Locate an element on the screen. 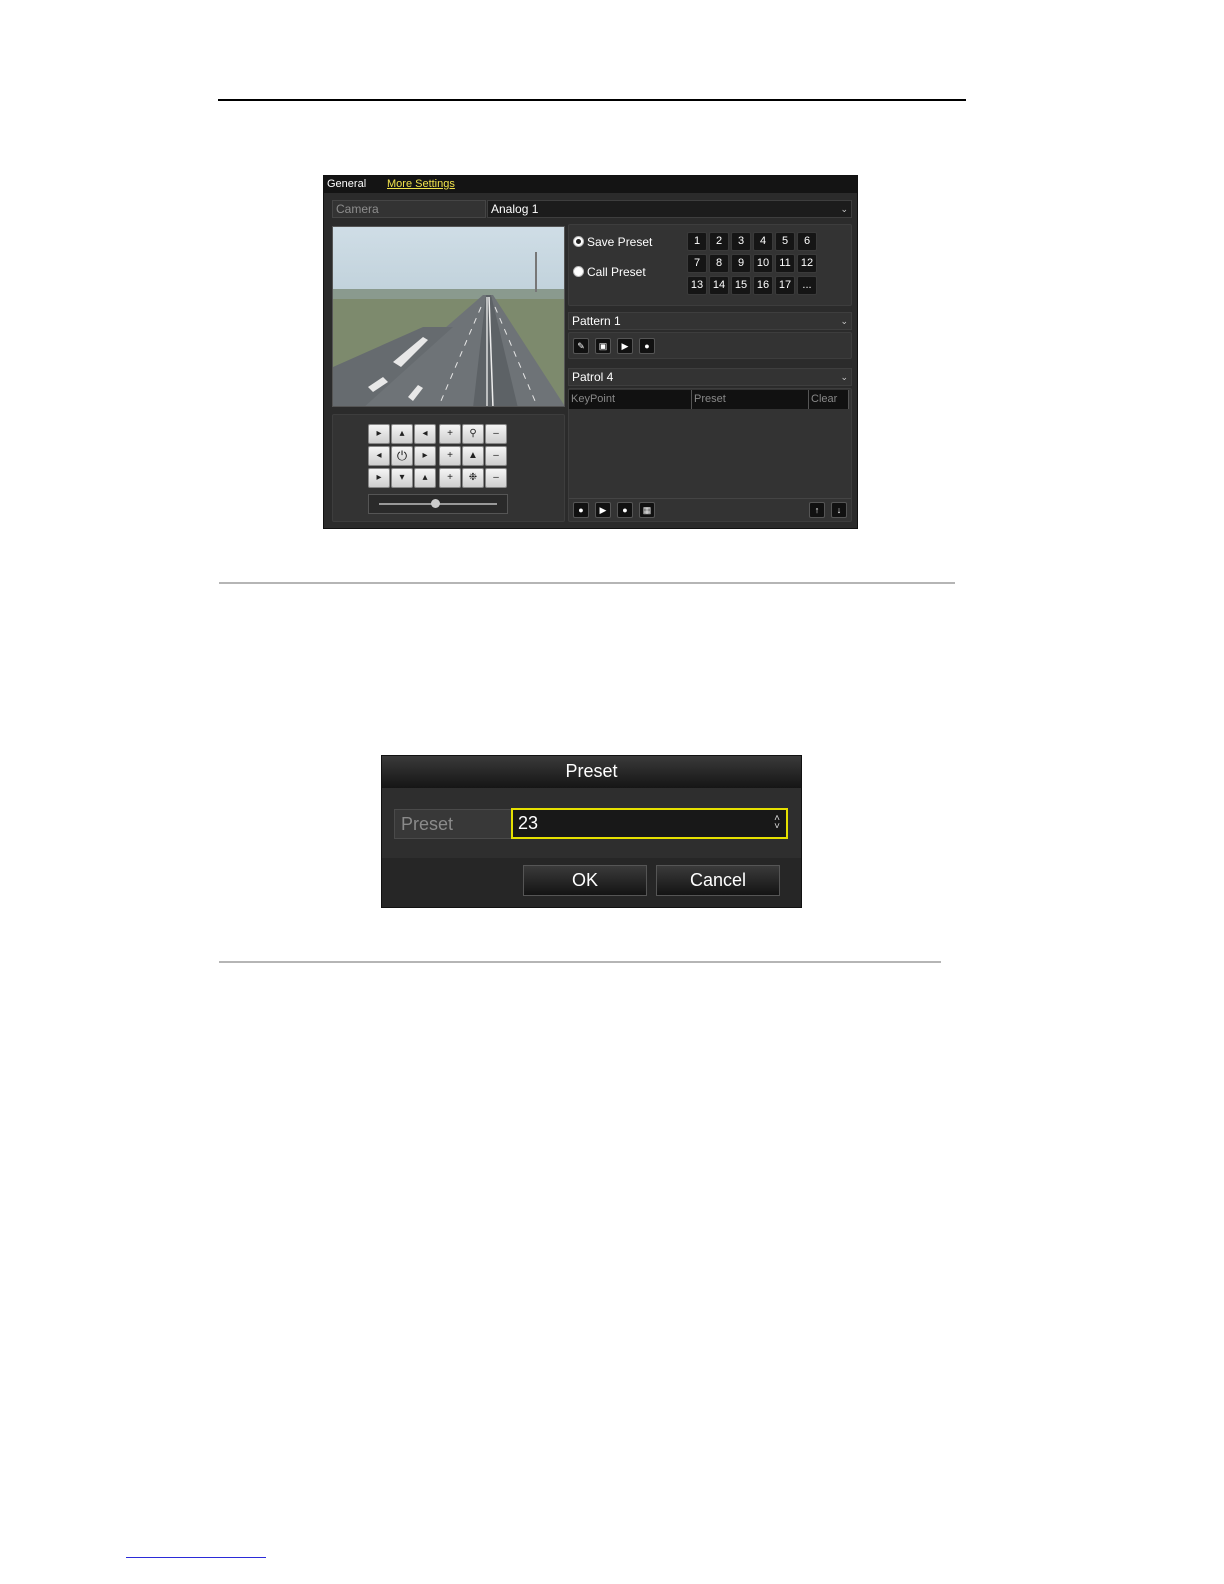  spinner-icon: ˄ ˅ is located at coordinates (777, 823).